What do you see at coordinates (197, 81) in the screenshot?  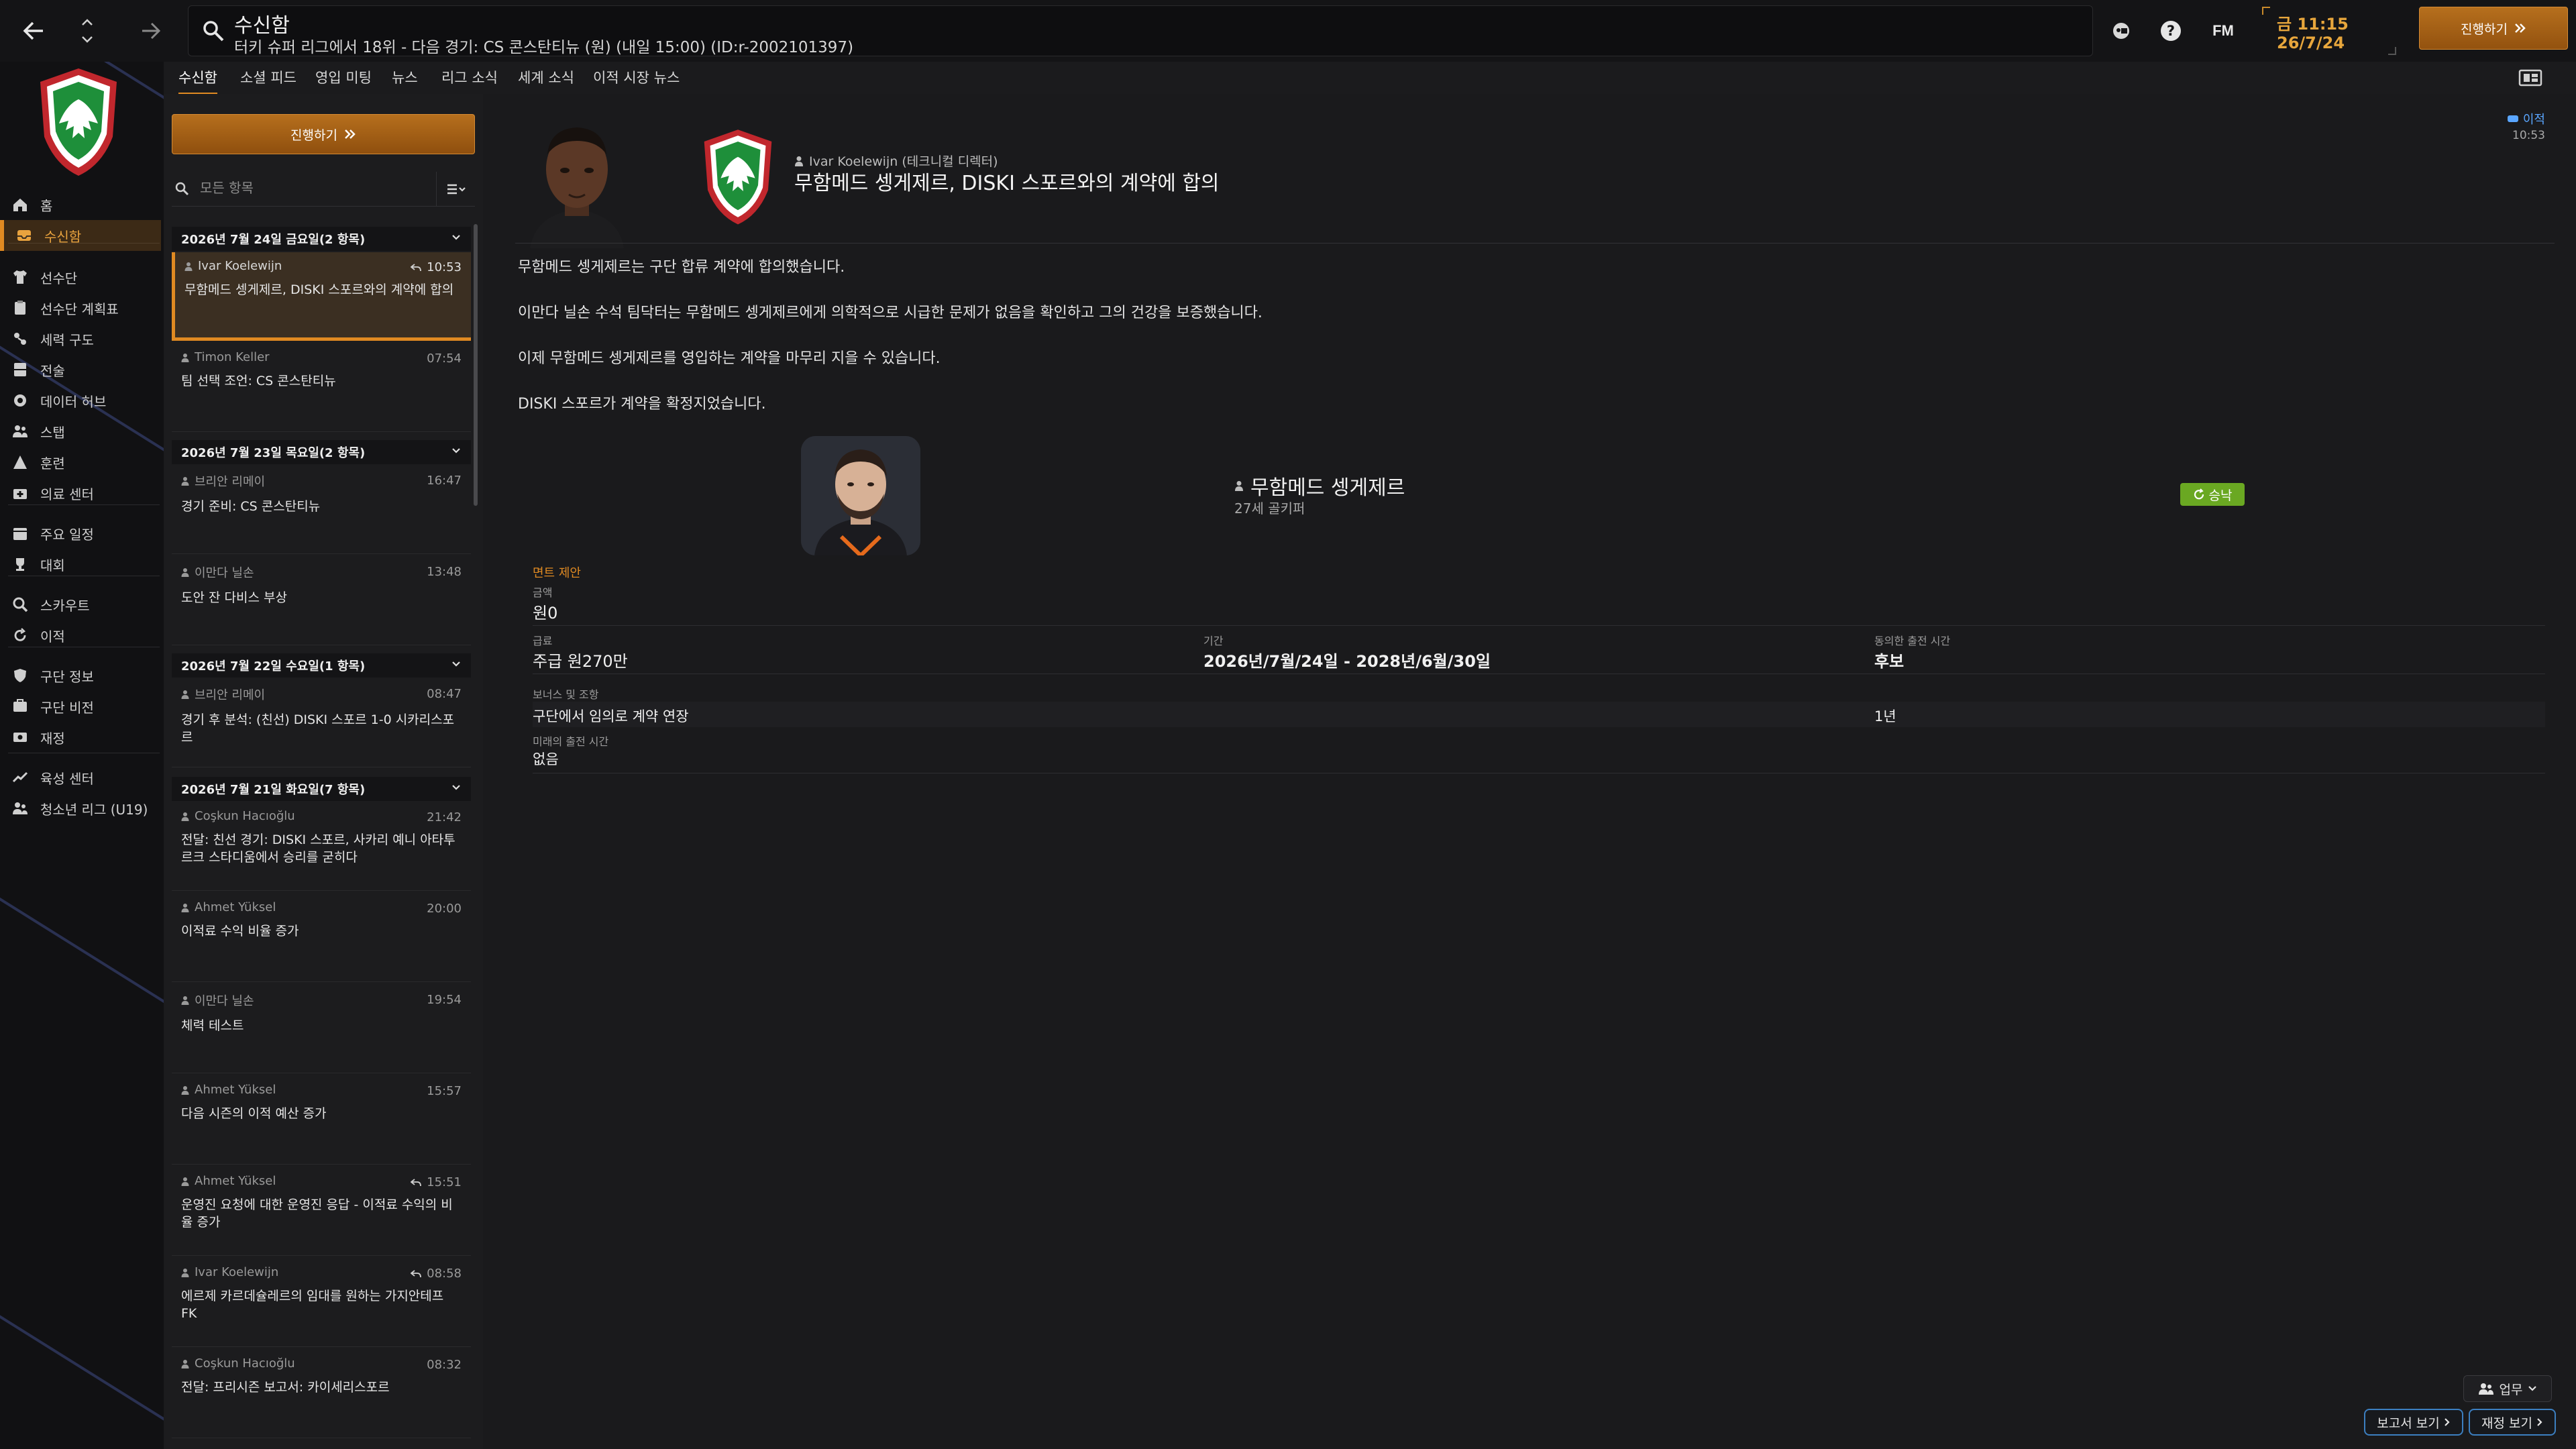 I see `tab-0: 수신함` at bounding box center [197, 81].